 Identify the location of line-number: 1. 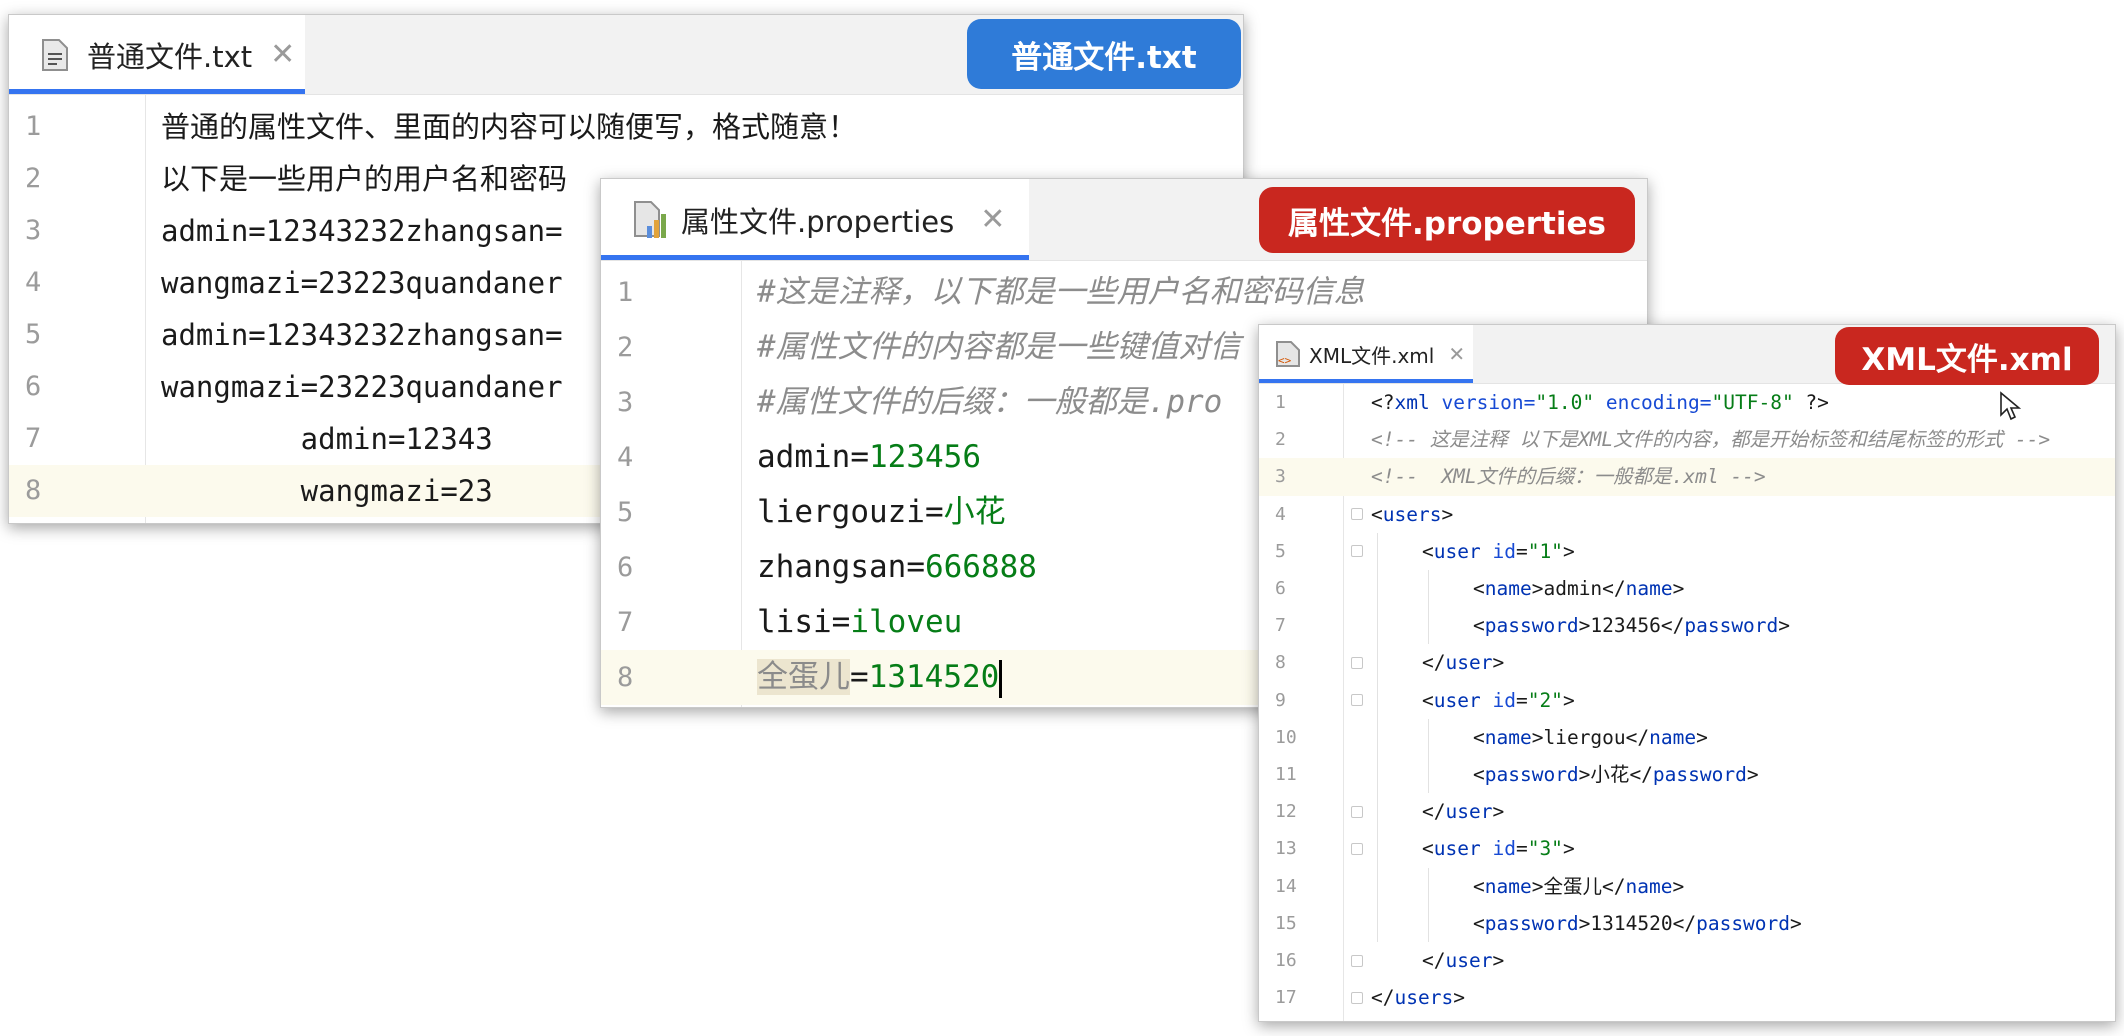
(33, 126).